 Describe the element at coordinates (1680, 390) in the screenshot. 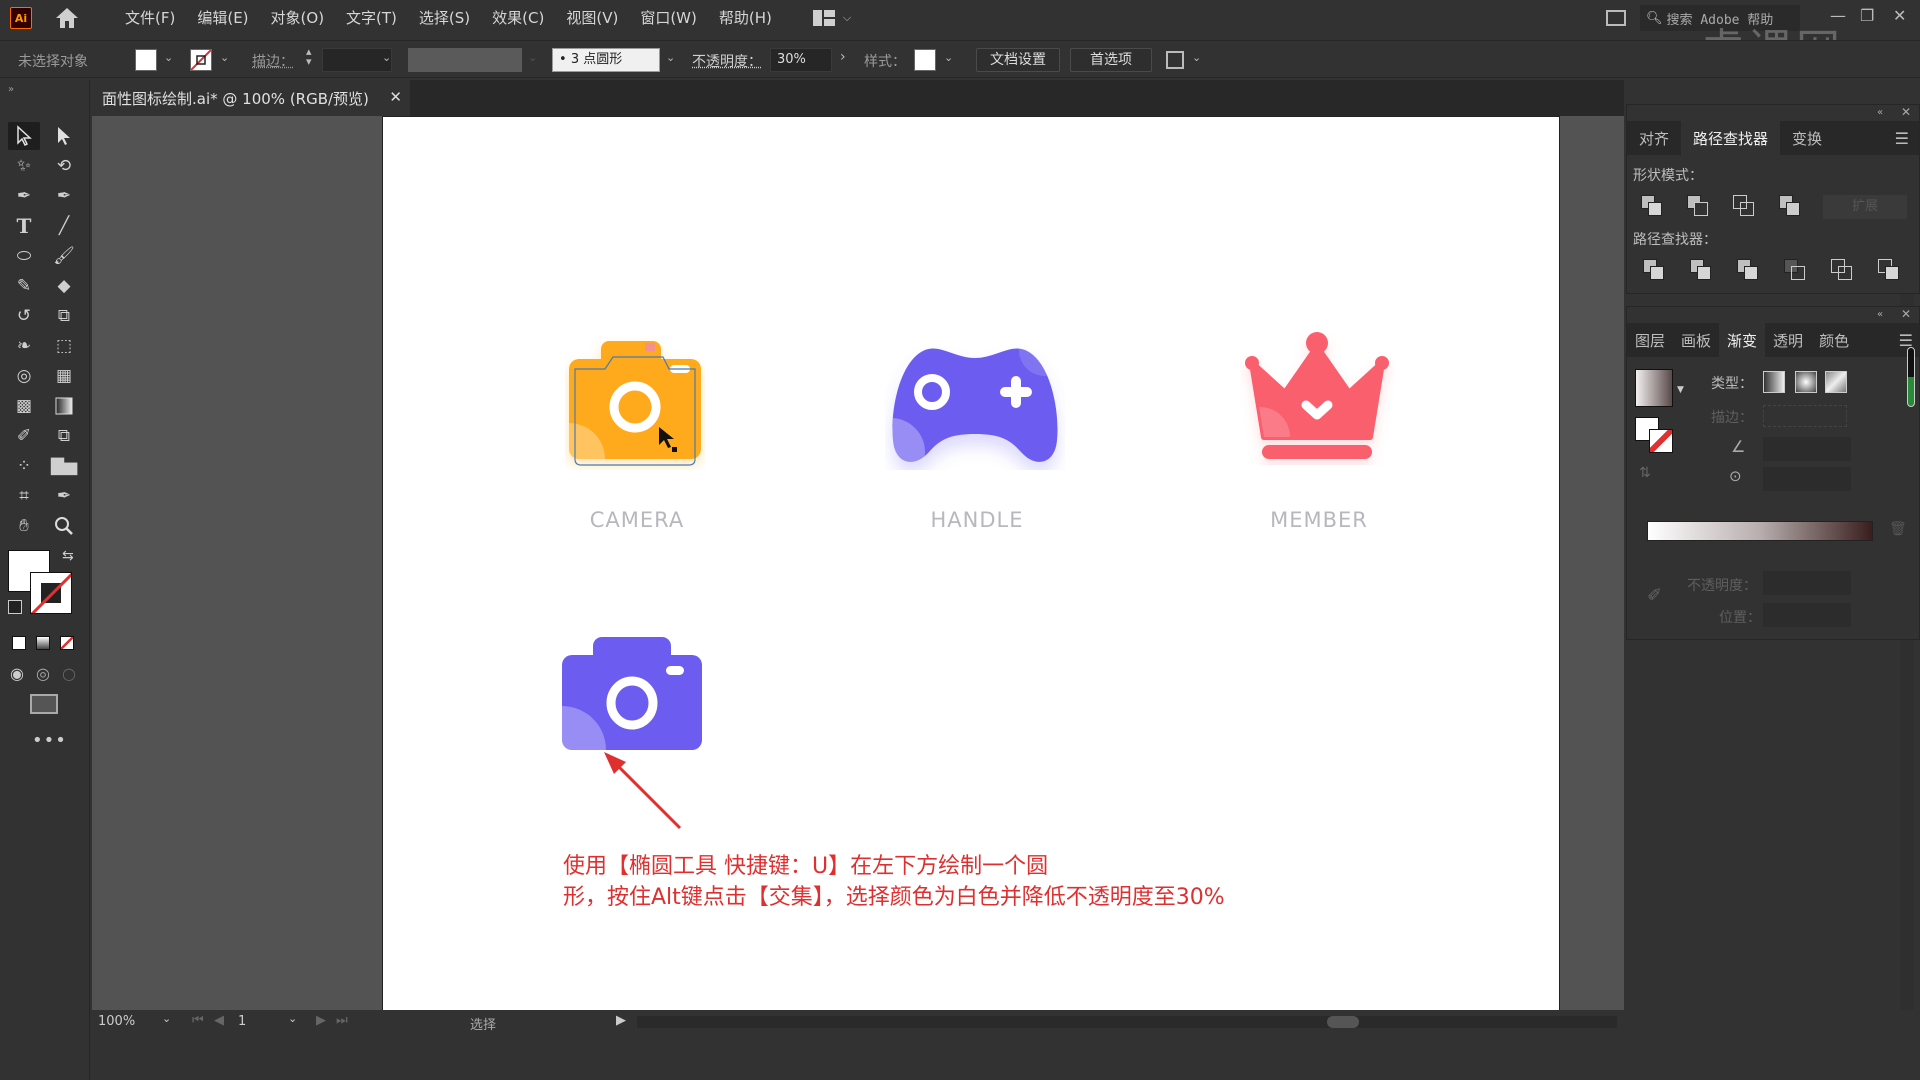

I see `gradient-preset-dropdown: ▼` at that location.